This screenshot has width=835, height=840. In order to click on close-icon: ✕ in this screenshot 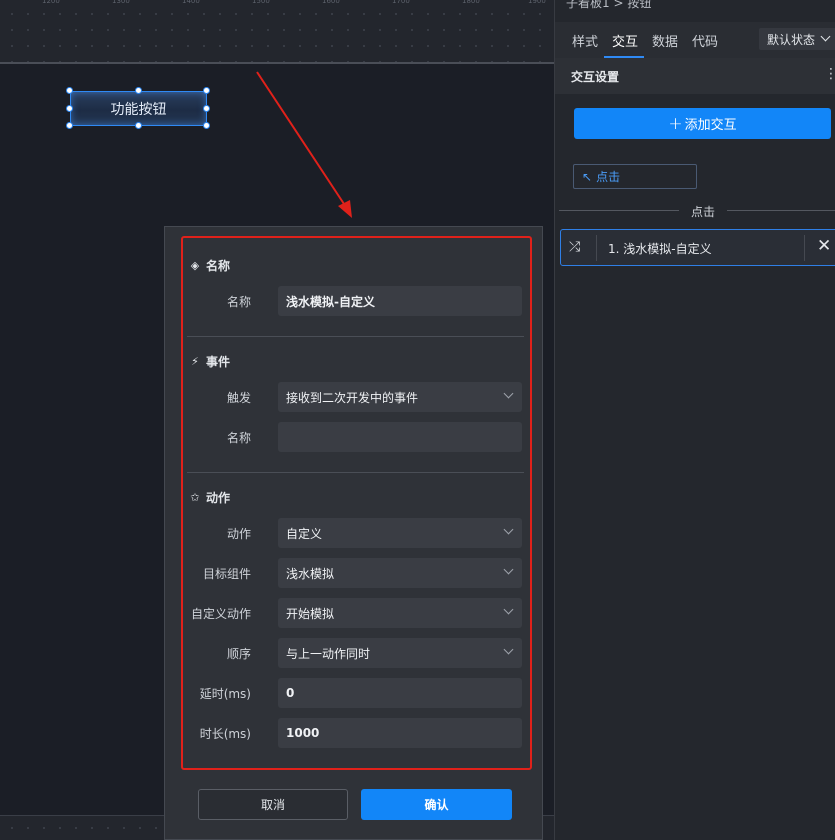, I will do `click(824, 246)`.